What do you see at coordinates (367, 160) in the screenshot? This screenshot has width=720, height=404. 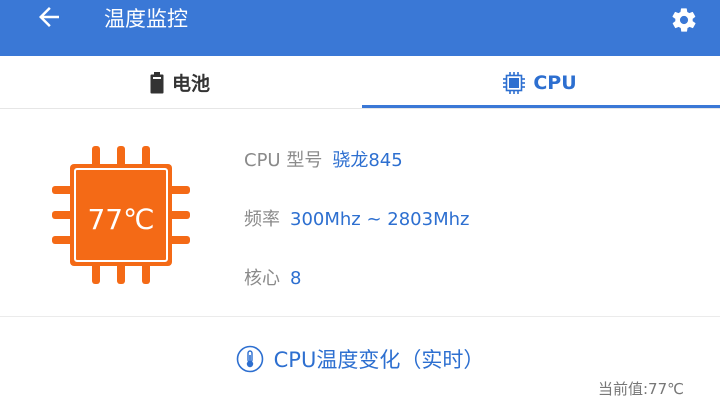 I see `cpu-model-value: 骁龙845` at bounding box center [367, 160].